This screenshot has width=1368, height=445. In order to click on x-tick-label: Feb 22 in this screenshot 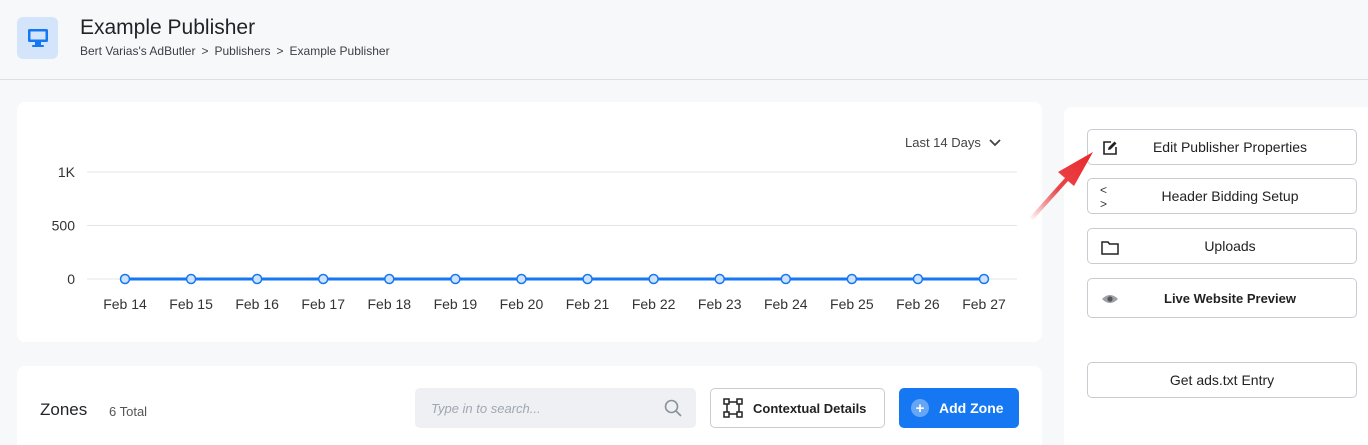, I will do `click(654, 304)`.